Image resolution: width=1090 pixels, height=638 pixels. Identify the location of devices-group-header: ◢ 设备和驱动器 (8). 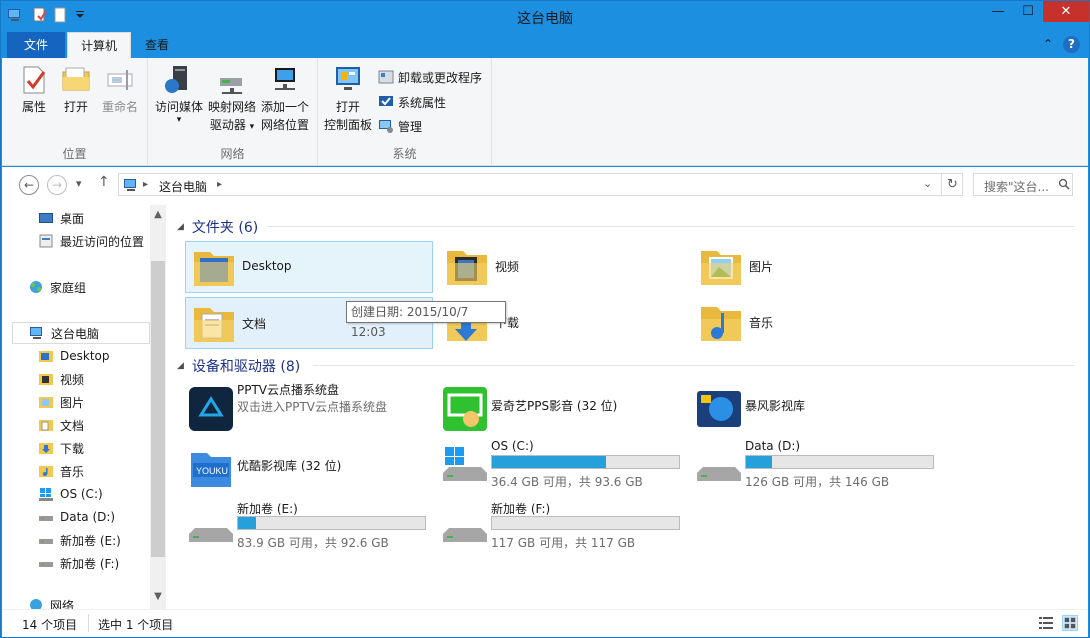
(238, 366).